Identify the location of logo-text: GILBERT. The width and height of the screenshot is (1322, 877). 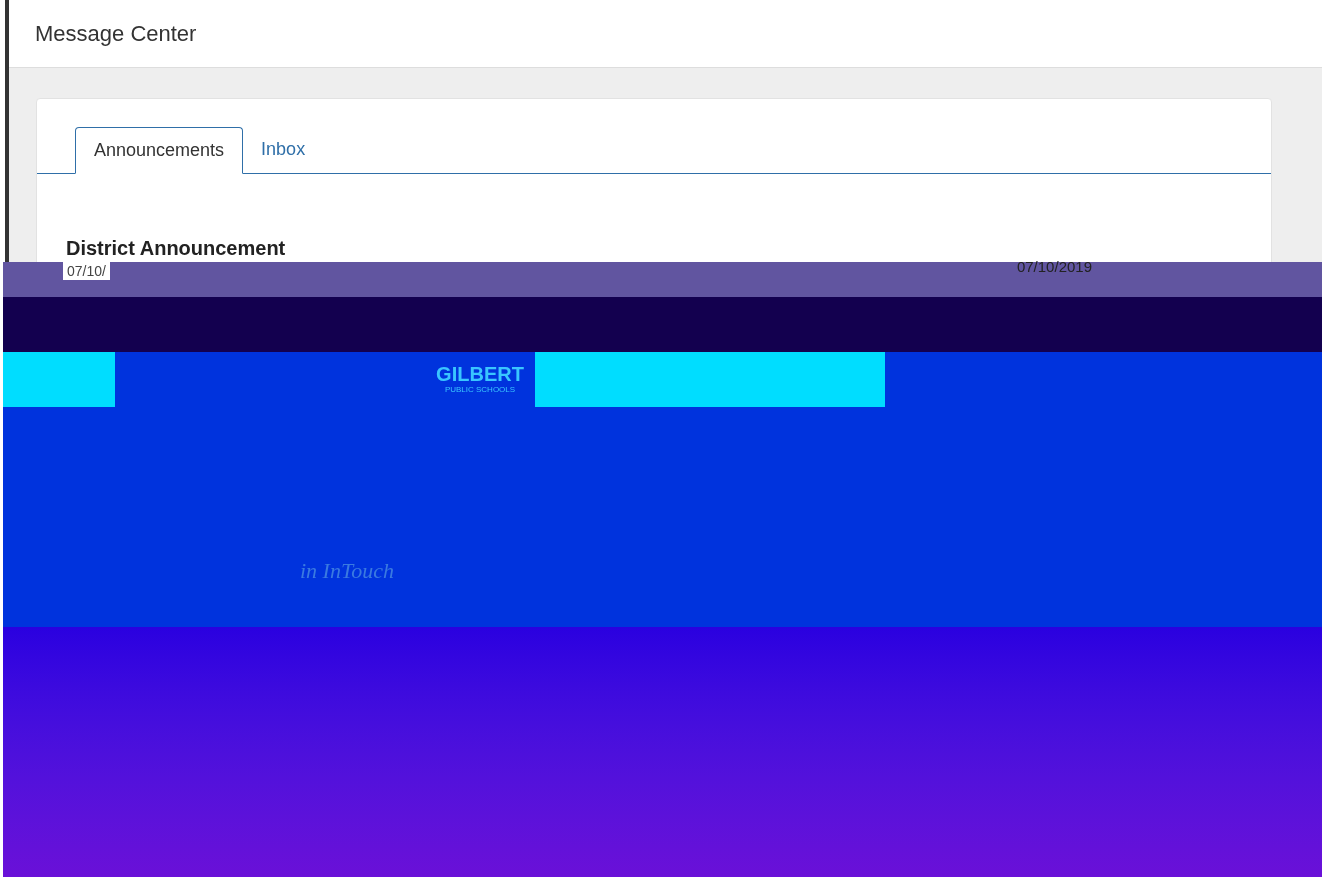
(480, 373).